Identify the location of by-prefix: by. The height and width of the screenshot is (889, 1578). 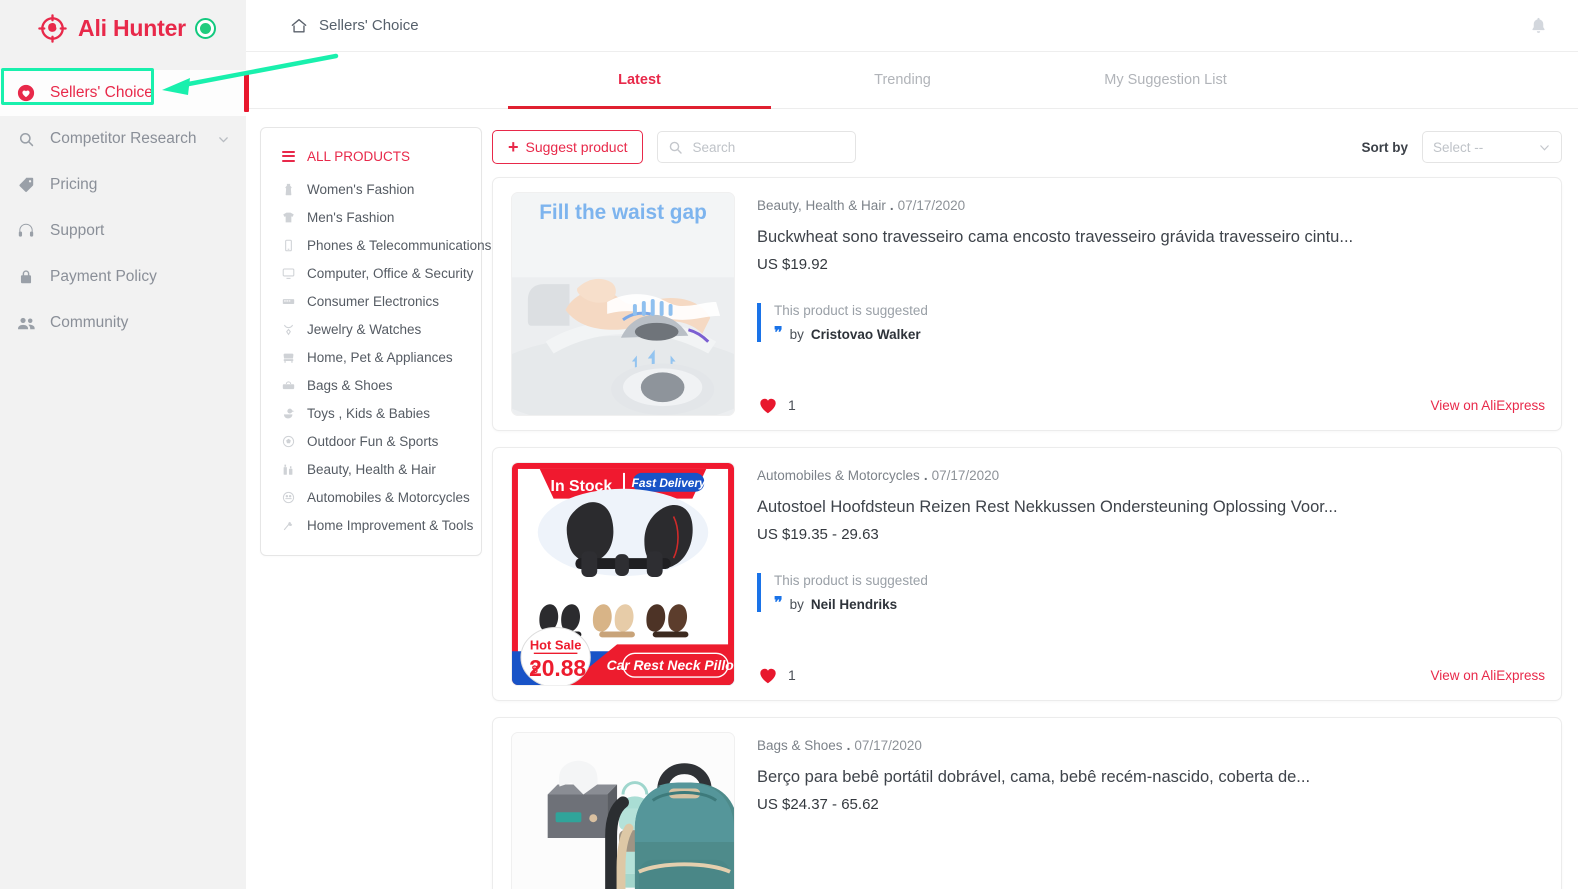
(796, 334).